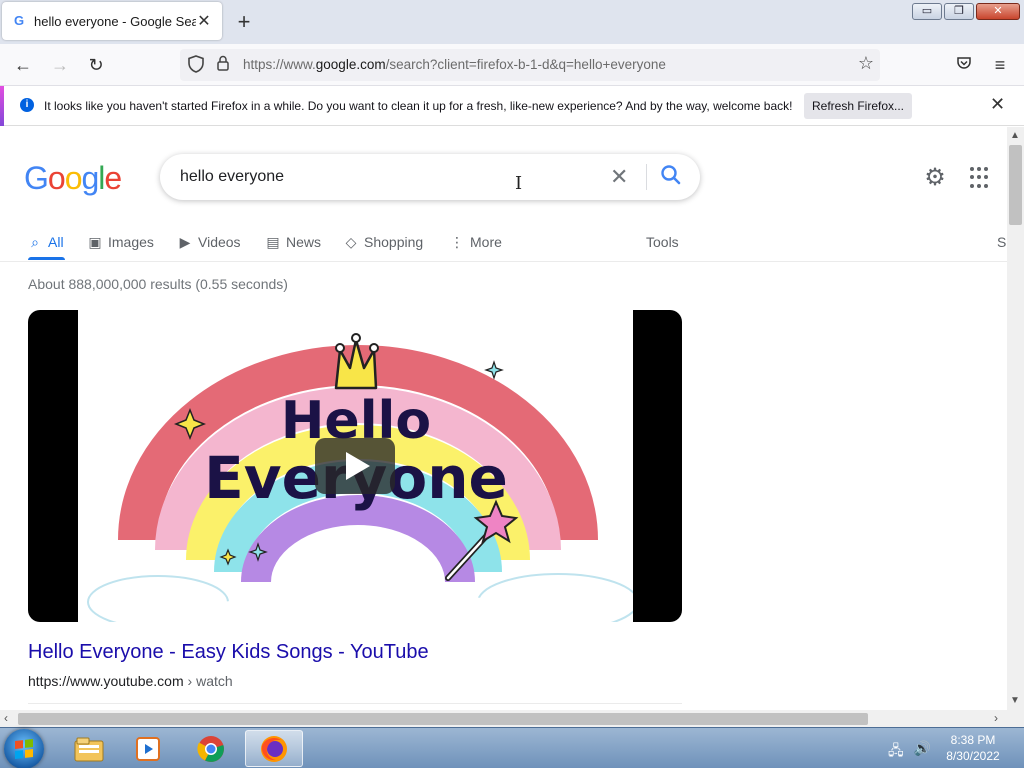  Describe the element at coordinates (149, 748) in the screenshot. I see `media-player-taskbar-icon` at that location.